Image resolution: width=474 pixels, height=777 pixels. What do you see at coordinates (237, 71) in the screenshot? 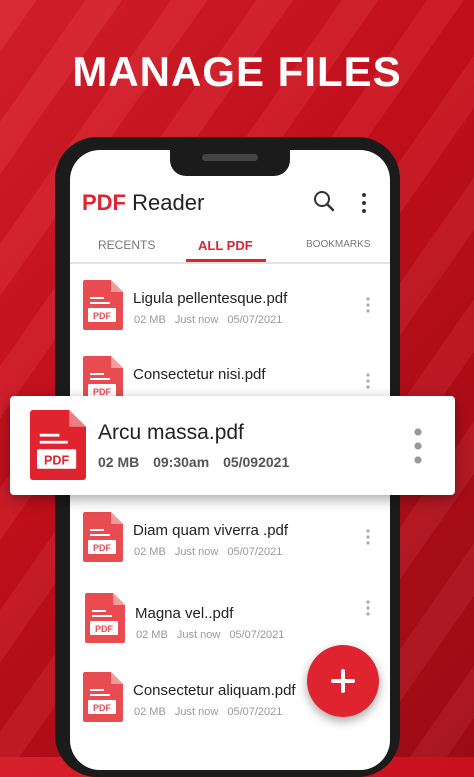
I see `page-headline: MANAGE FILES` at bounding box center [237, 71].